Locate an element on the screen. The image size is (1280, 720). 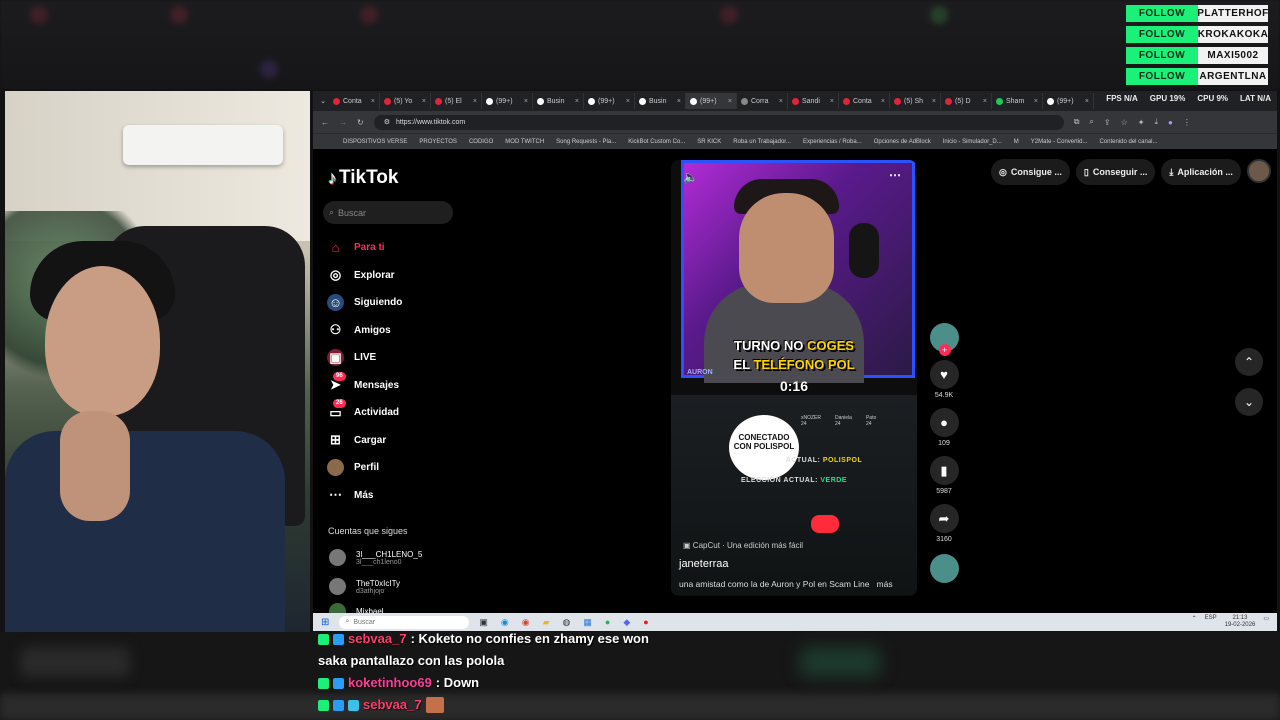
heart-icon: ♥ is located at coordinates (944, 374).